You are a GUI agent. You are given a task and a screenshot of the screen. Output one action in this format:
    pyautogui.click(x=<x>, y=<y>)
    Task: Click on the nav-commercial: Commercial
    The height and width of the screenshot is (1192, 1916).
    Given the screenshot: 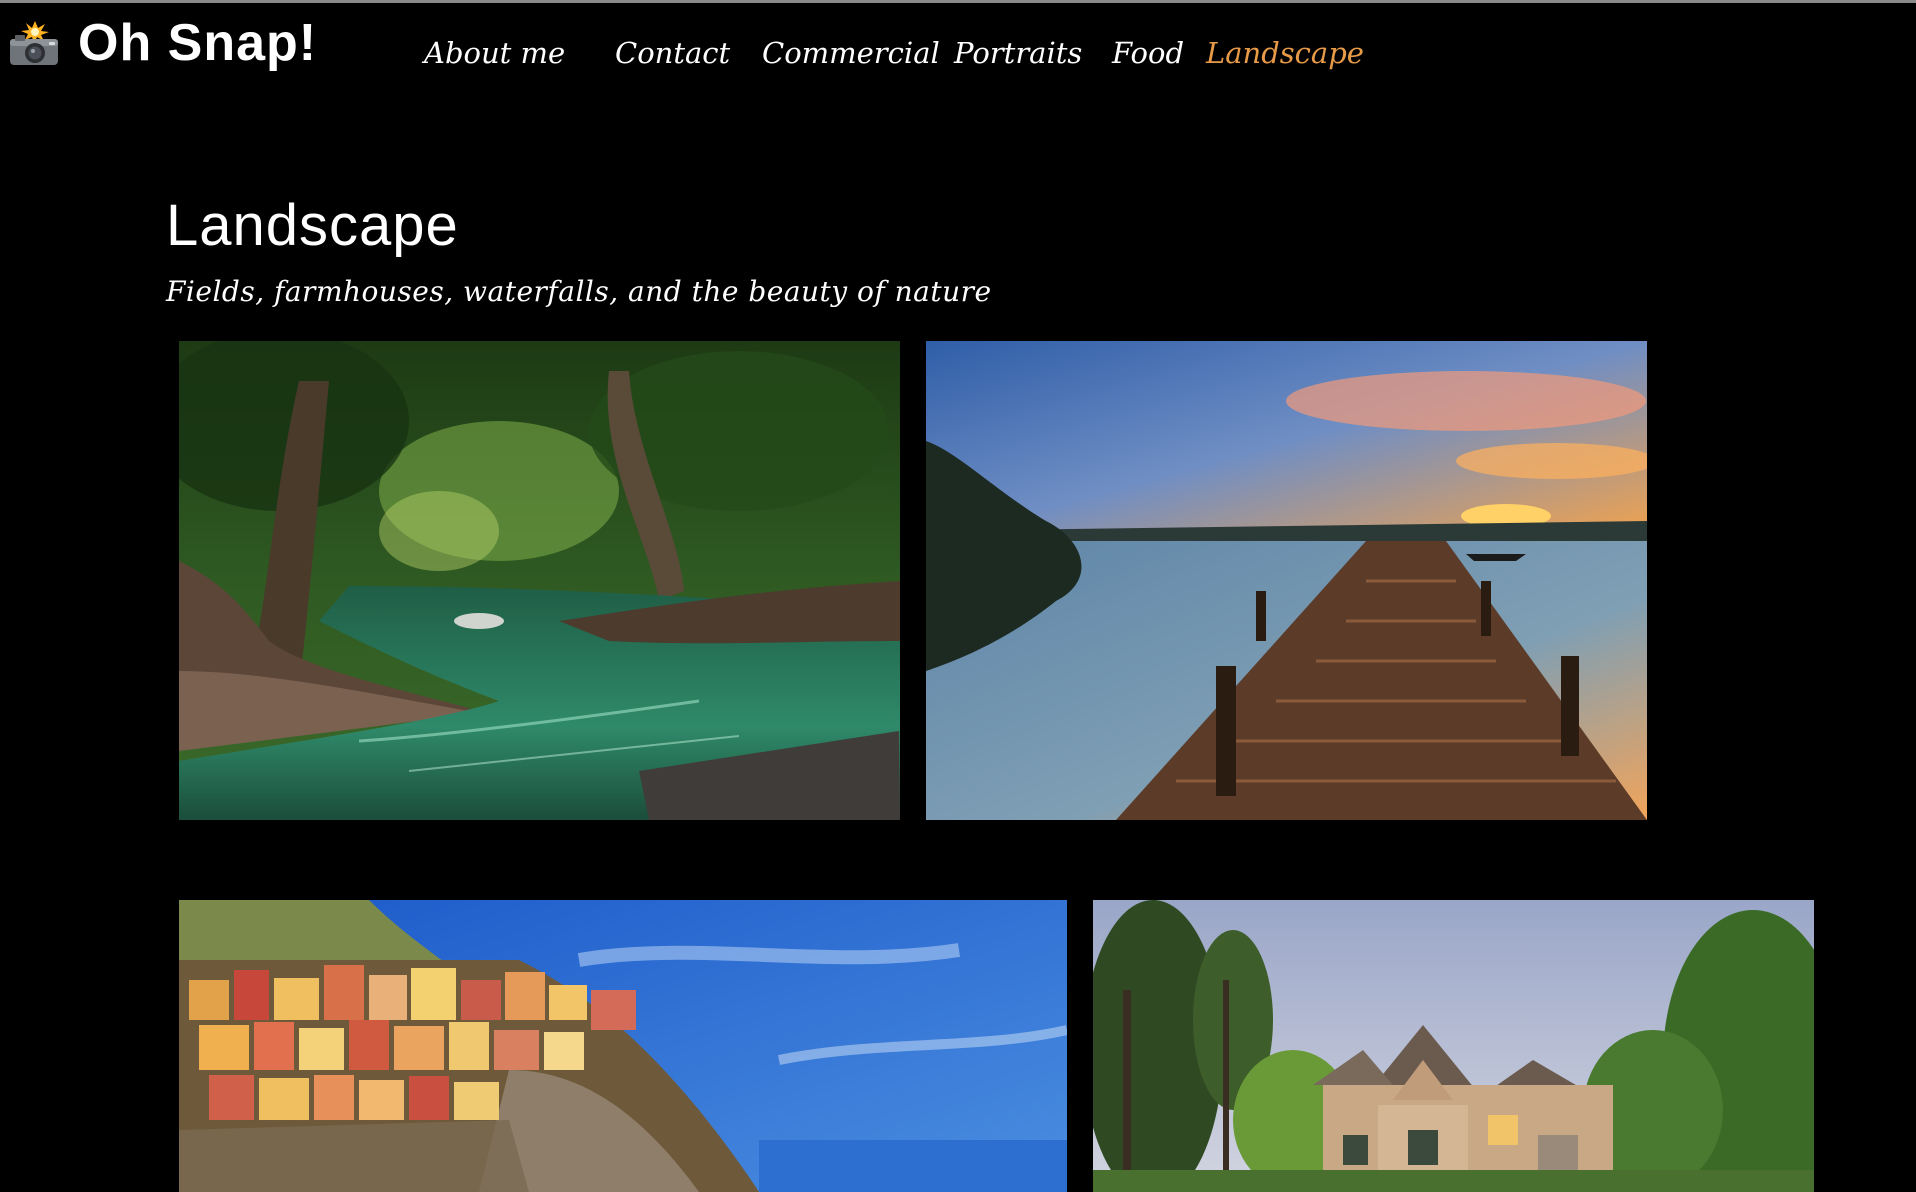 What is the action you would take?
    pyautogui.click(x=851, y=53)
    